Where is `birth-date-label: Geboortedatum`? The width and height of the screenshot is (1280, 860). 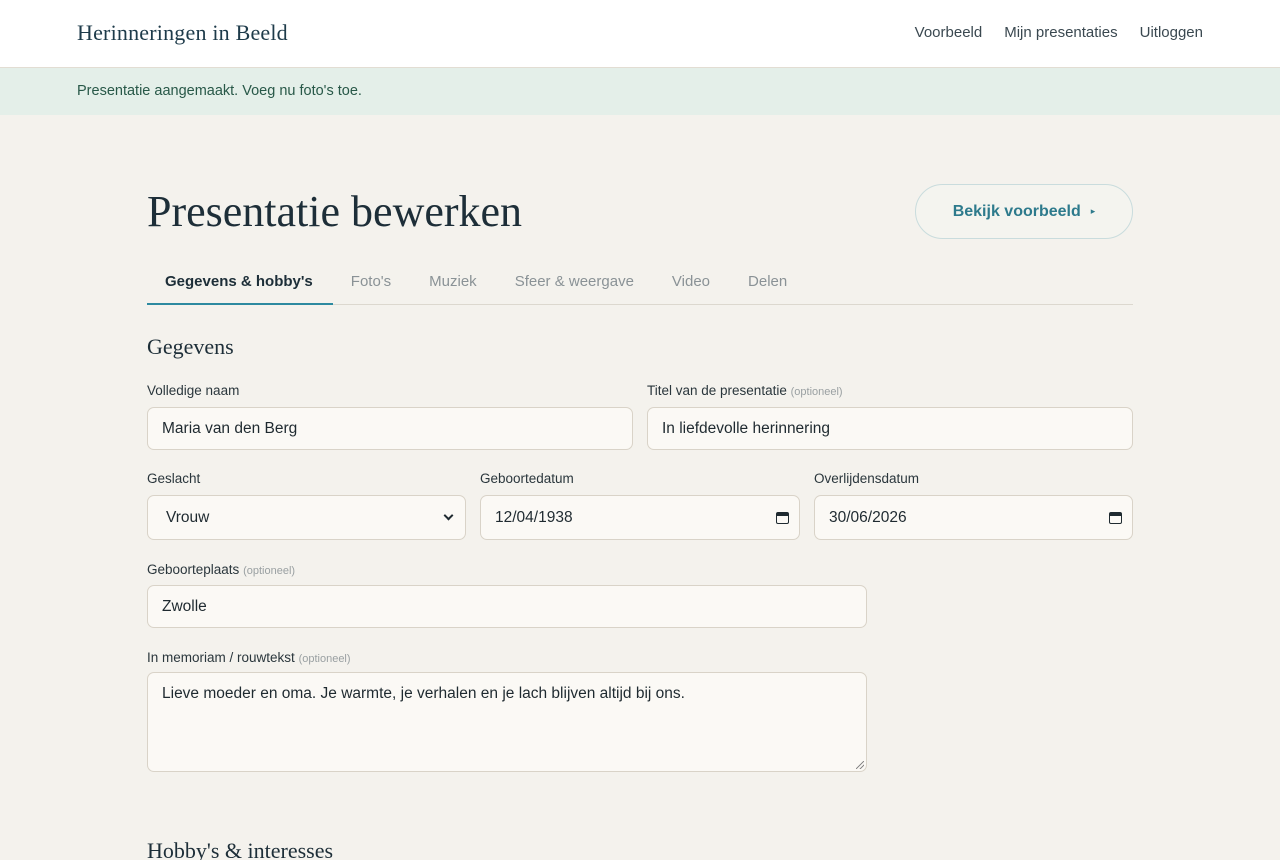 birth-date-label: Geboortedatum is located at coordinates (527, 478).